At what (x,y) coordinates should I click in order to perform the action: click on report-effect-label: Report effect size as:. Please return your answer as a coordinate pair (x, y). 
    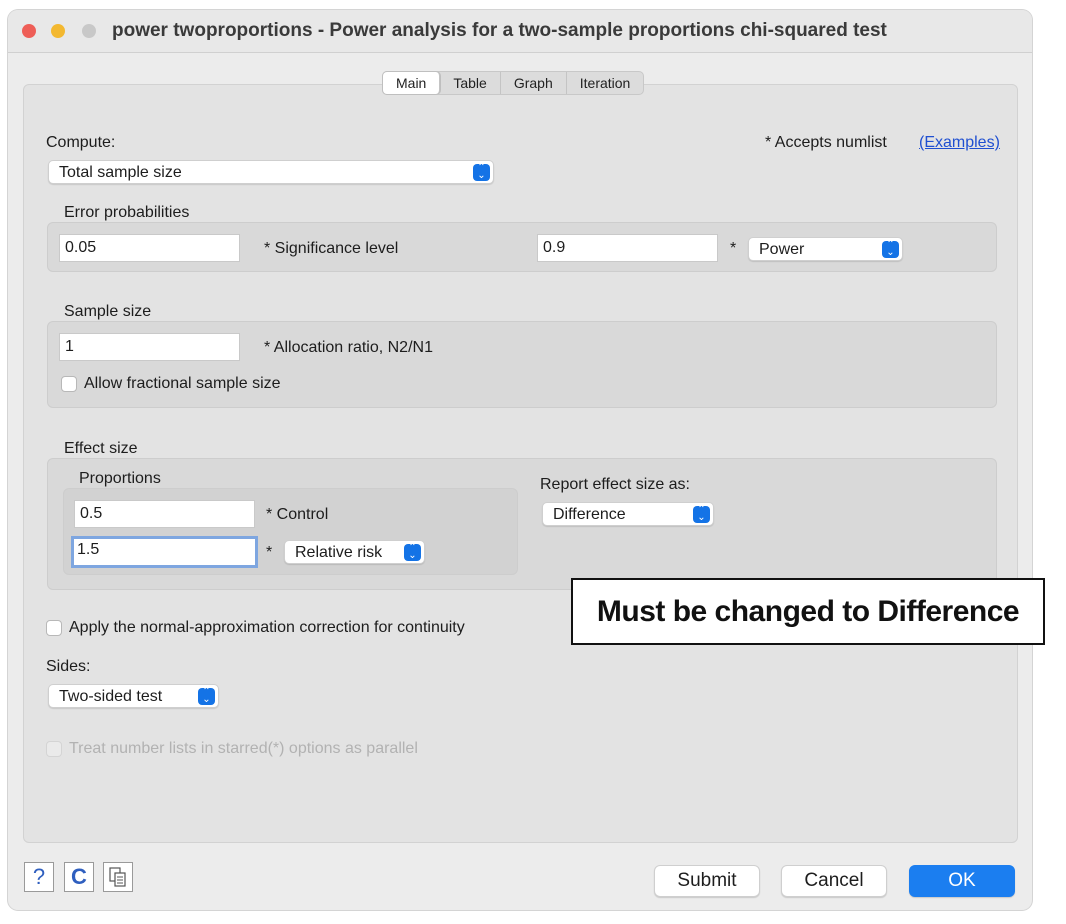
    Looking at the image, I should click on (615, 484).